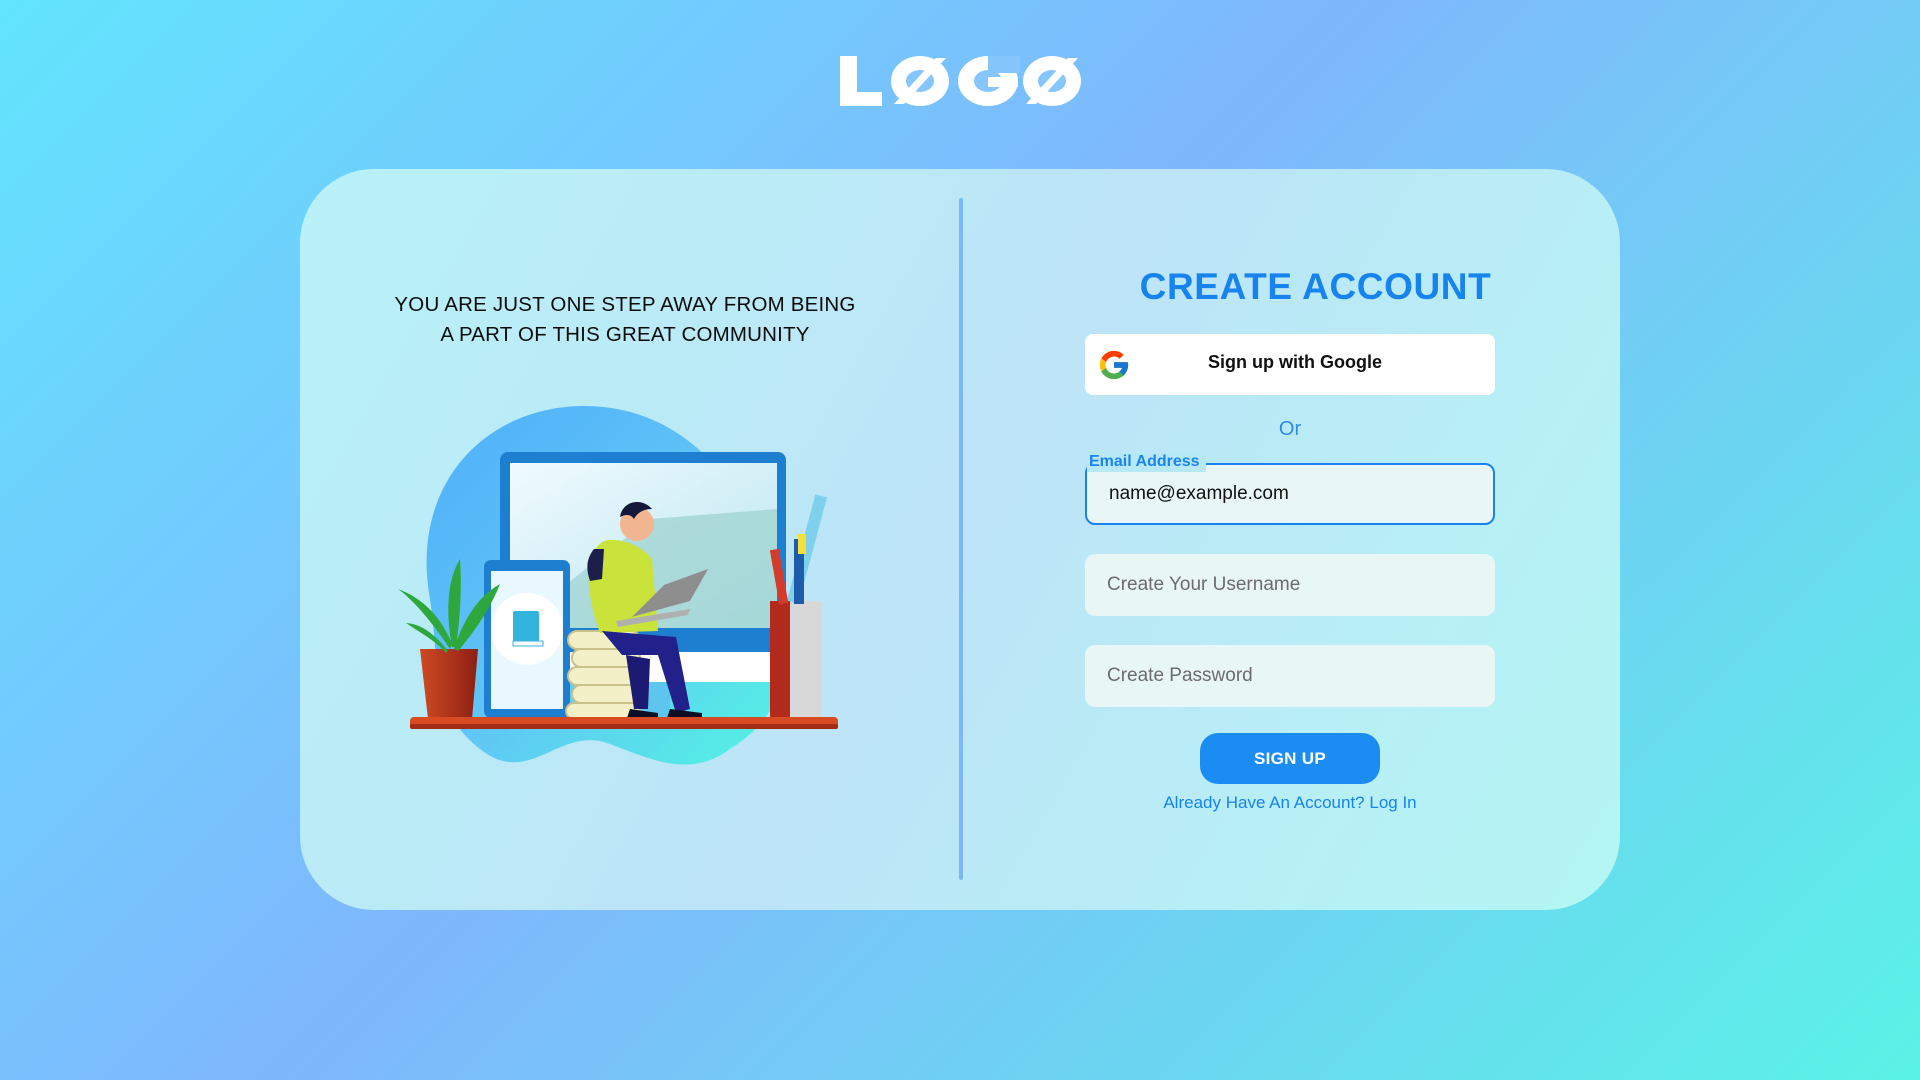 Image resolution: width=1920 pixels, height=1080 pixels. I want to click on username-input, so click(1290, 585).